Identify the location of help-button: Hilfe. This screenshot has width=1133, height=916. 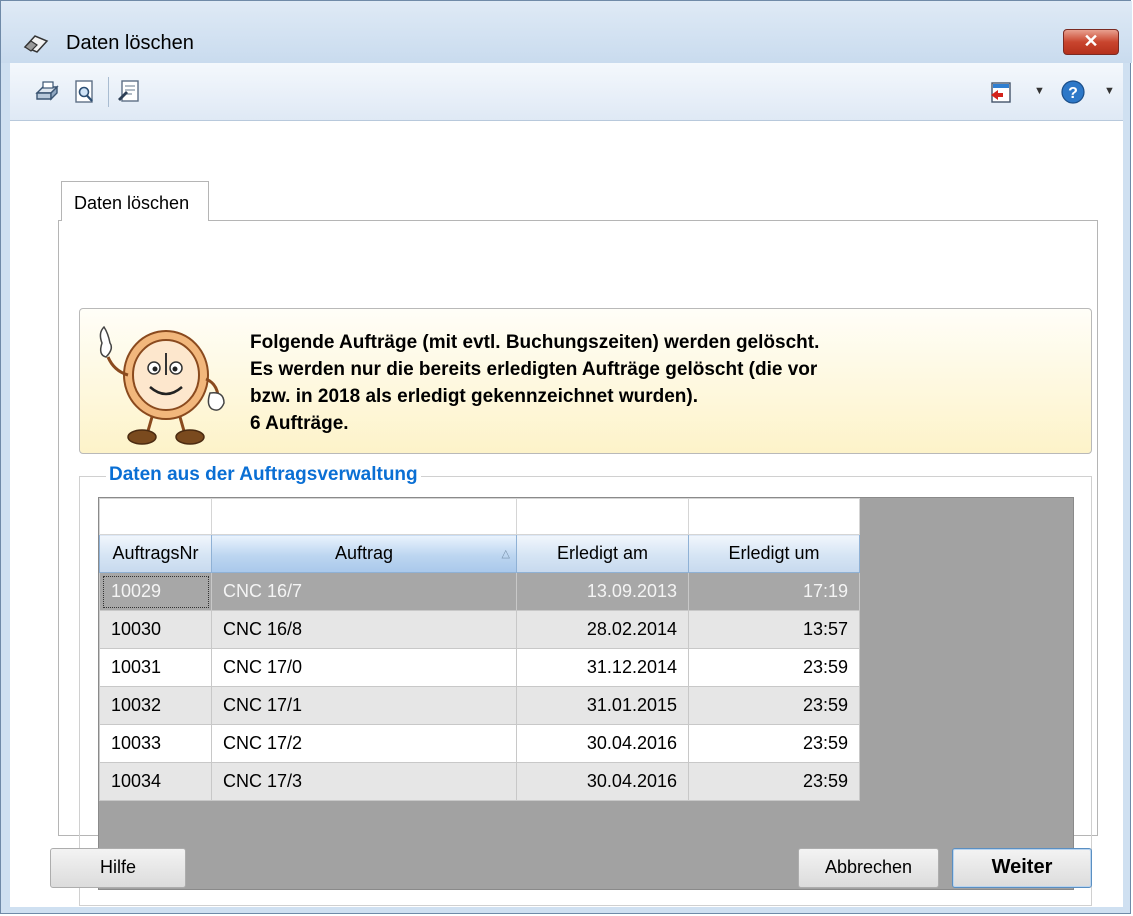
(118, 868).